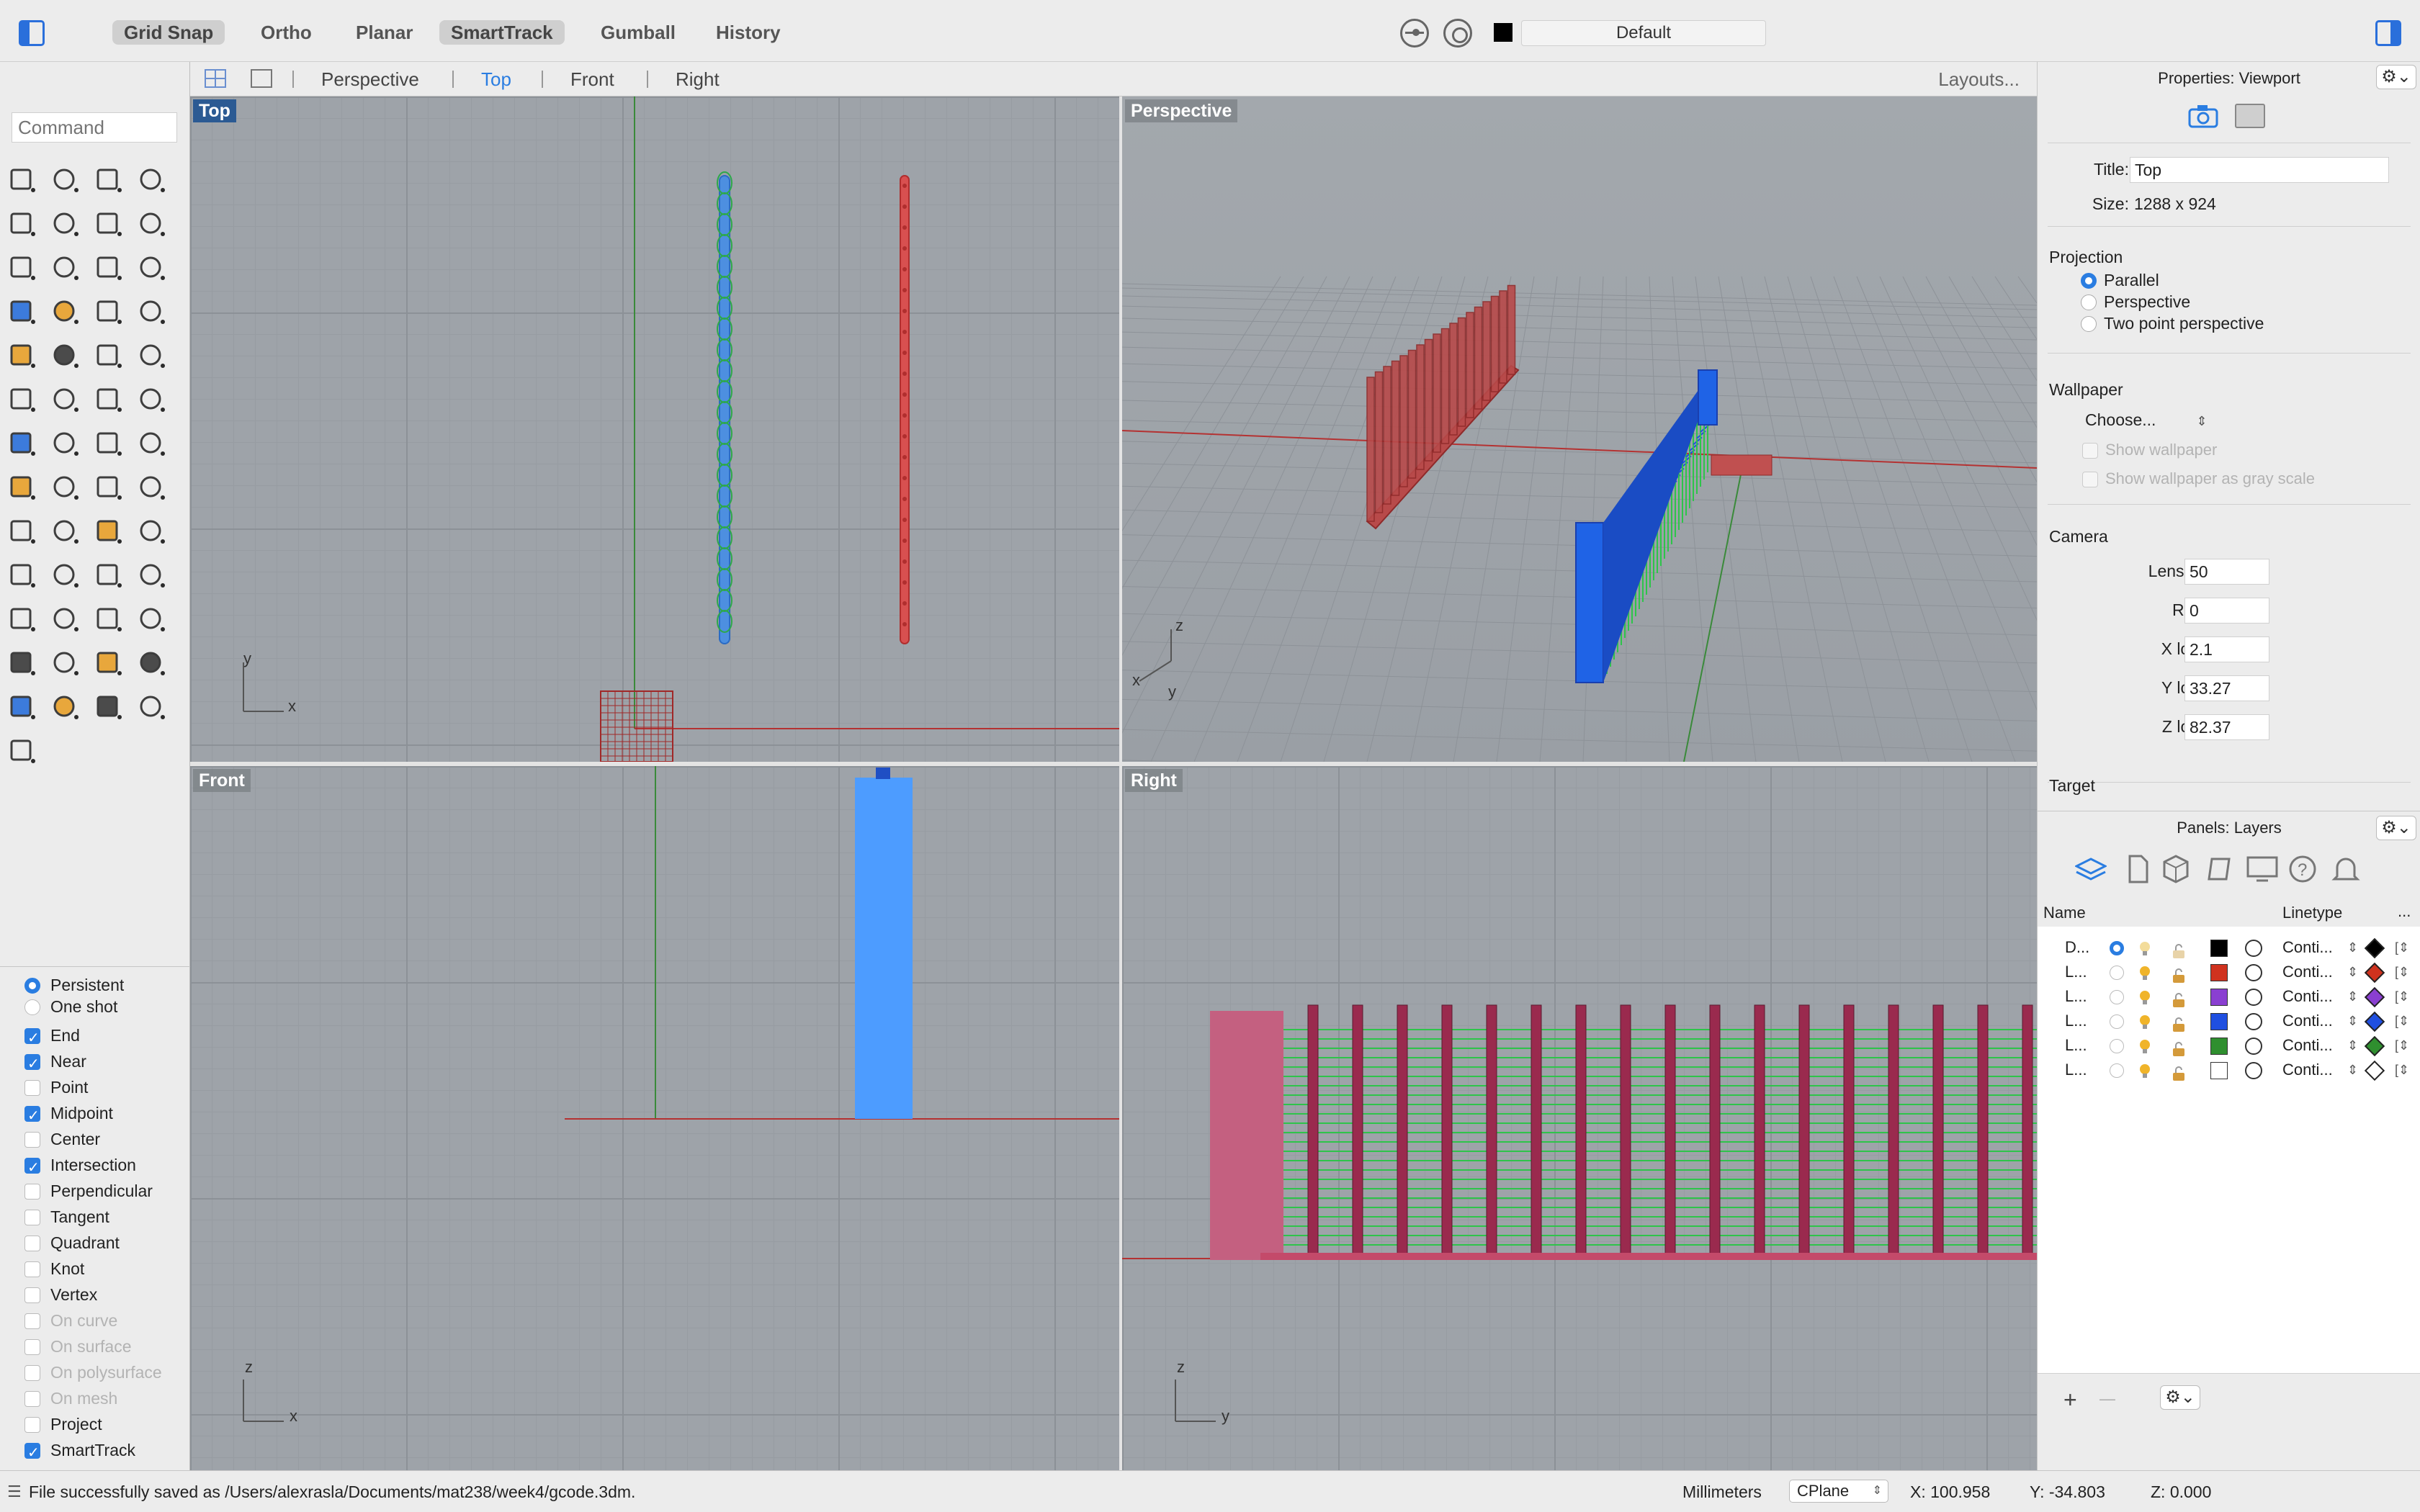  I want to click on surface-icon, so click(109, 268).